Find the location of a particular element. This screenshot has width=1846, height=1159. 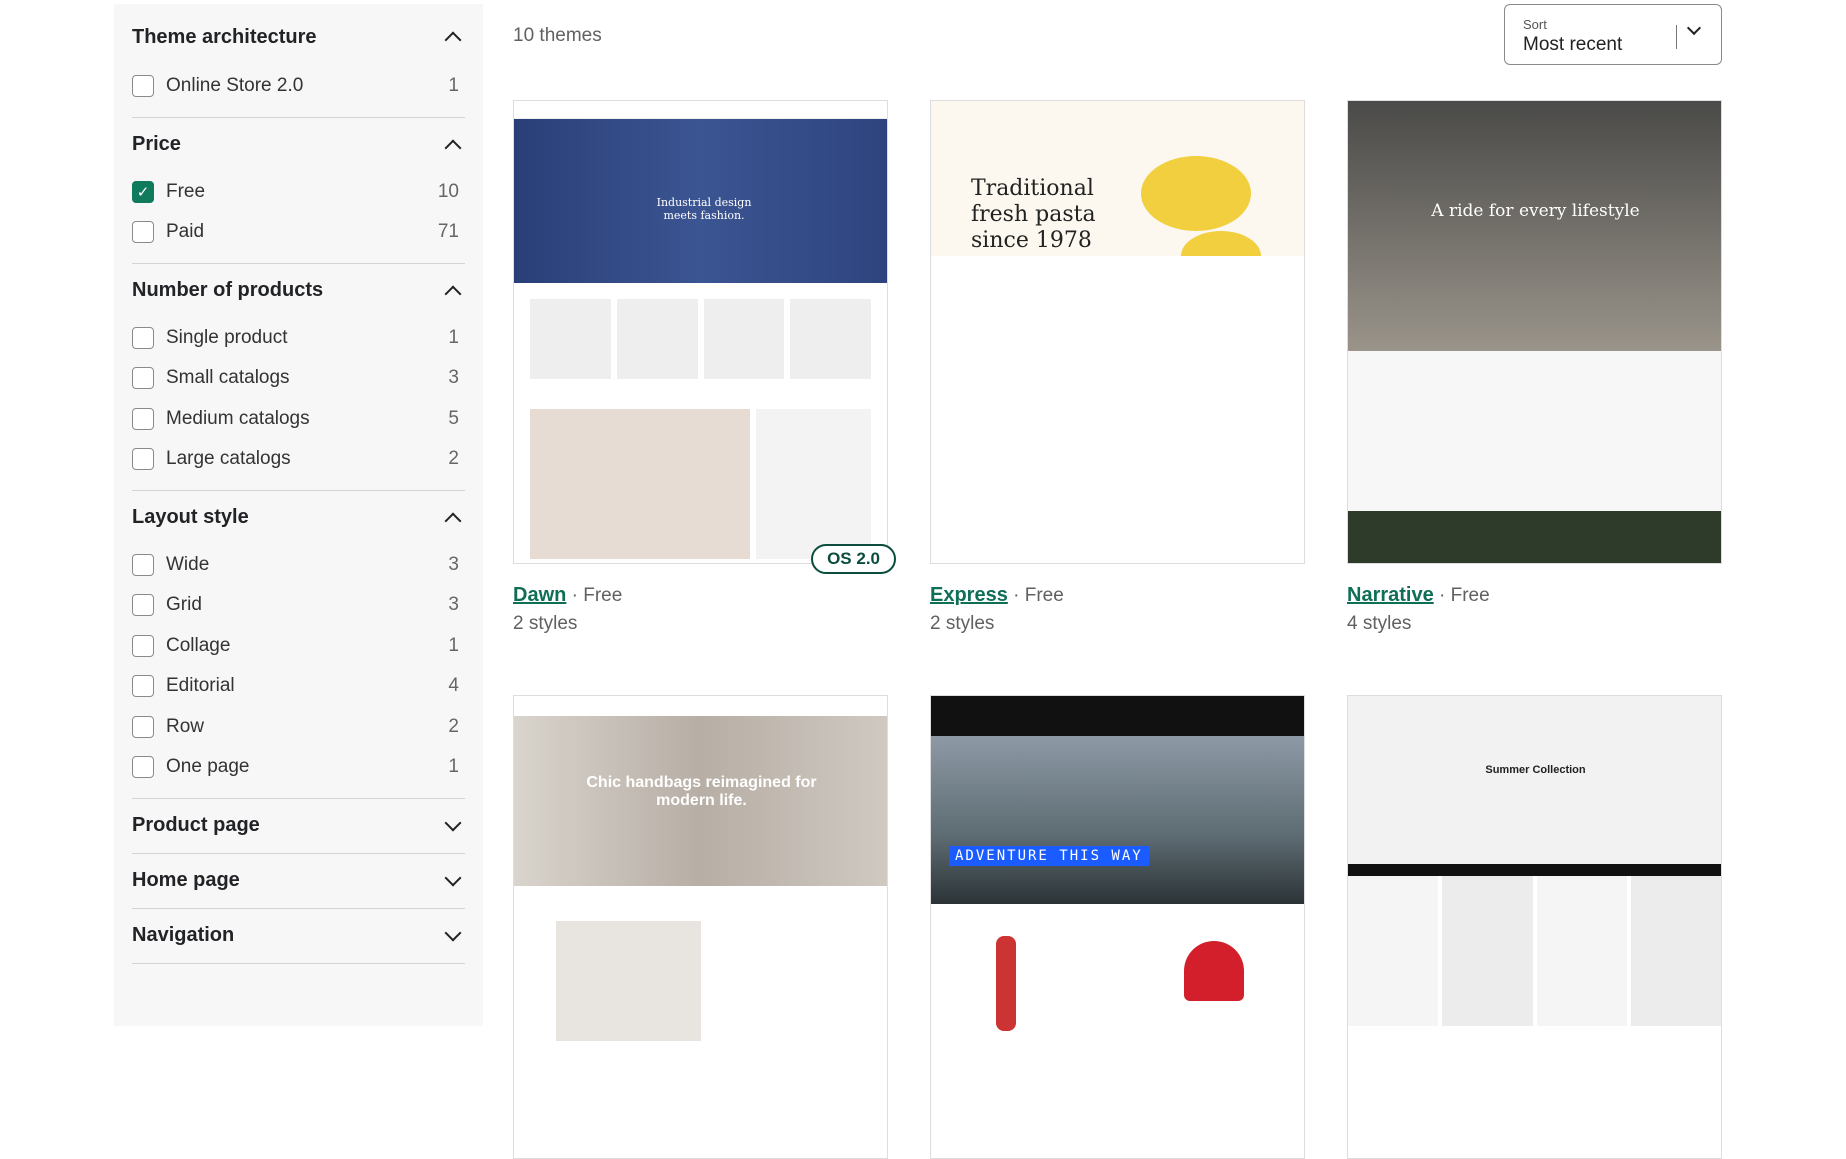

filter-option-label: Row is located at coordinates (185, 726).